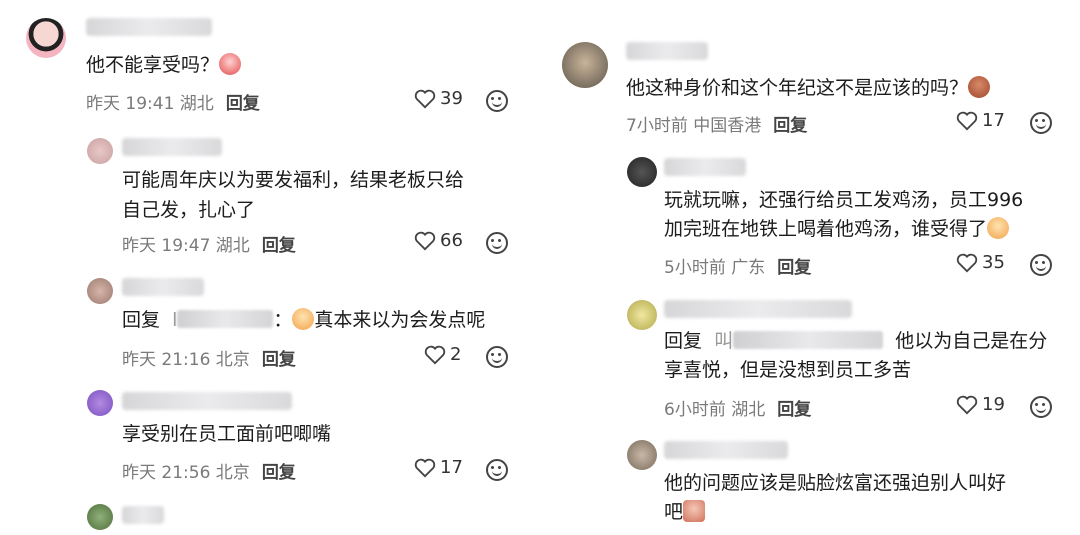 This screenshot has height=535, width=1080. Describe the element at coordinates (230, 64) in the screenshot. I see `scared-emoji-icon` at that location.